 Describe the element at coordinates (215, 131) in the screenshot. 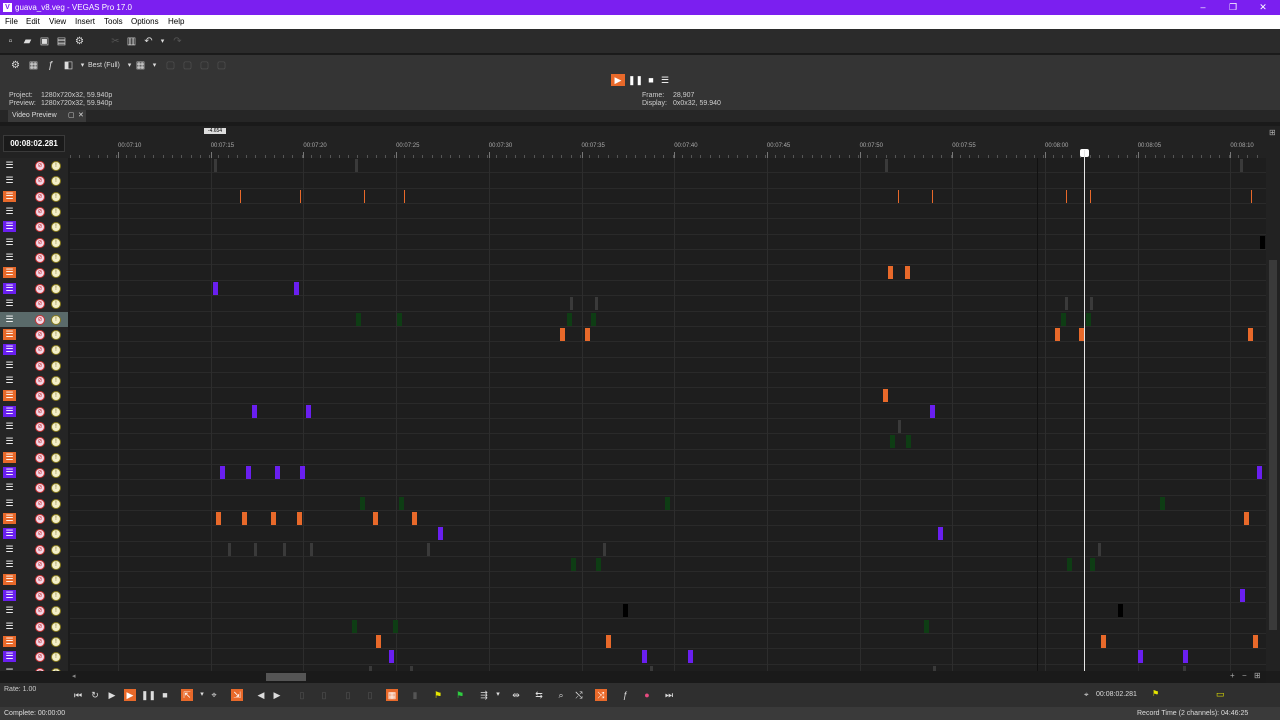

I see `loop-region-label: -4.654` at that location.